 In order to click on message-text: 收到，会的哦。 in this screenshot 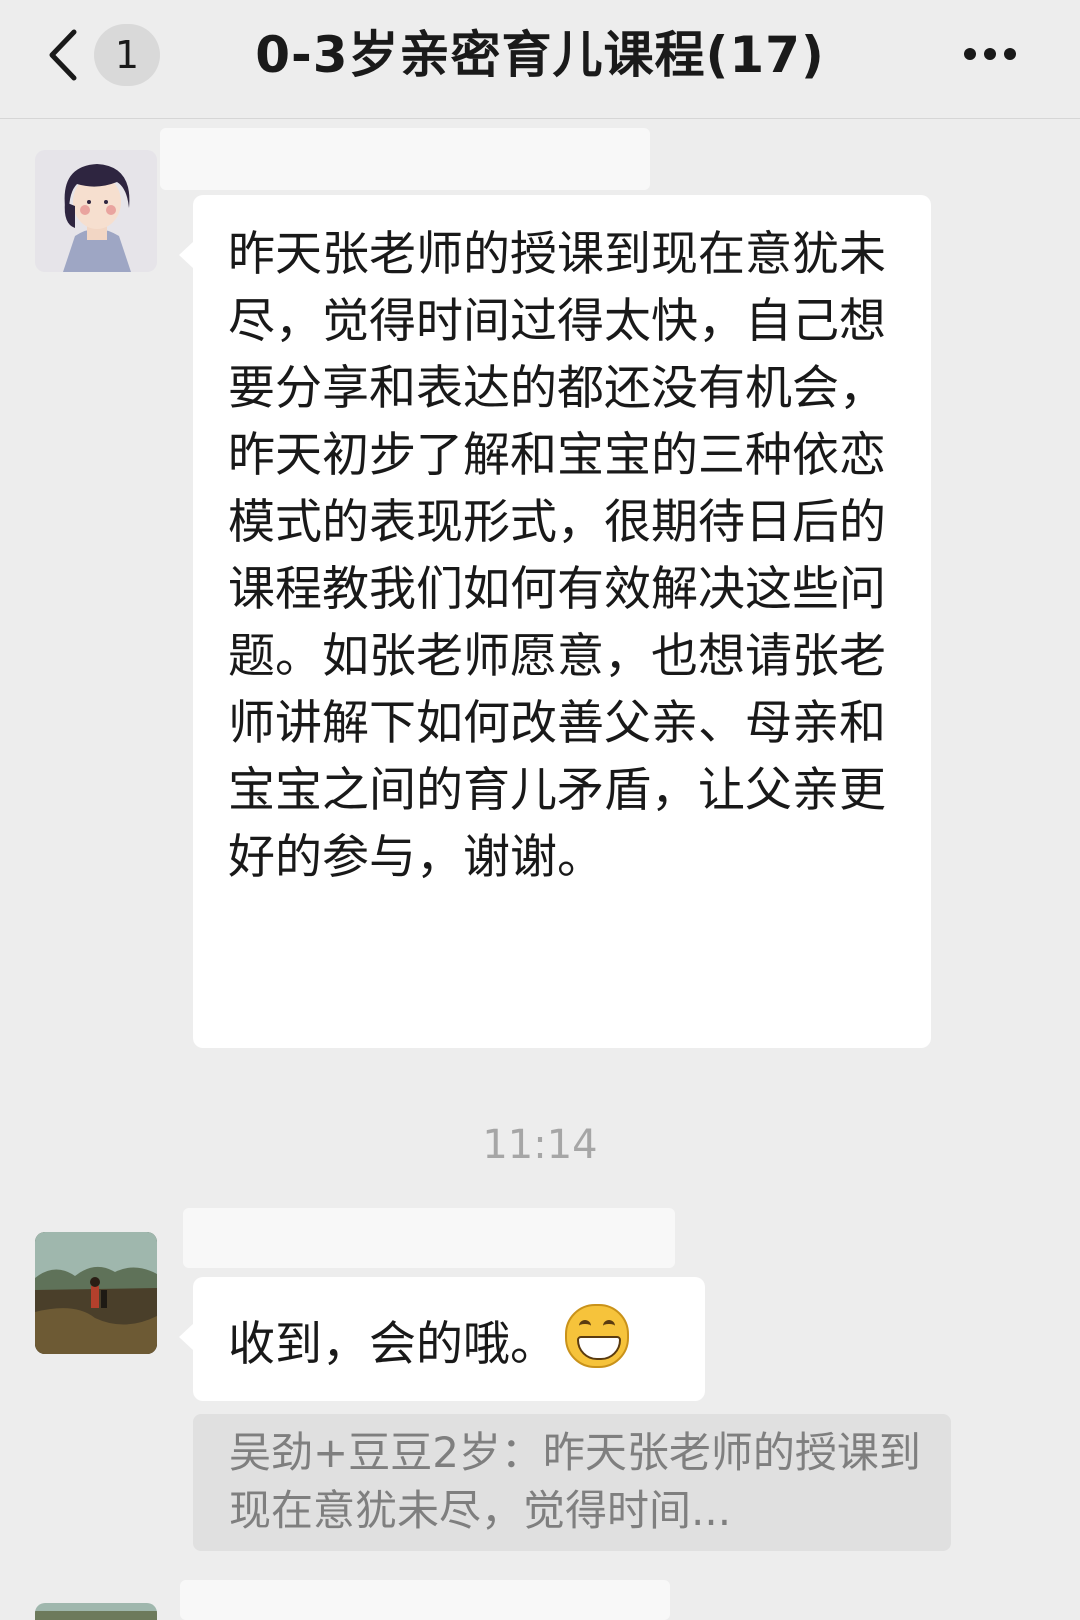, I will do `click(392, 1344)`.